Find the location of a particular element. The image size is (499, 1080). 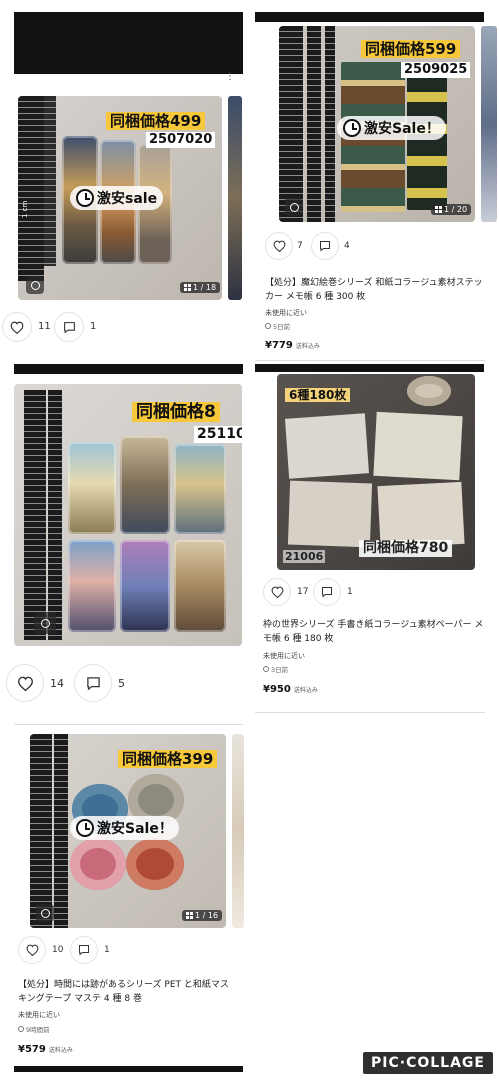

promo-top-label: 6種180枚 is located at coordinates (318, 395).